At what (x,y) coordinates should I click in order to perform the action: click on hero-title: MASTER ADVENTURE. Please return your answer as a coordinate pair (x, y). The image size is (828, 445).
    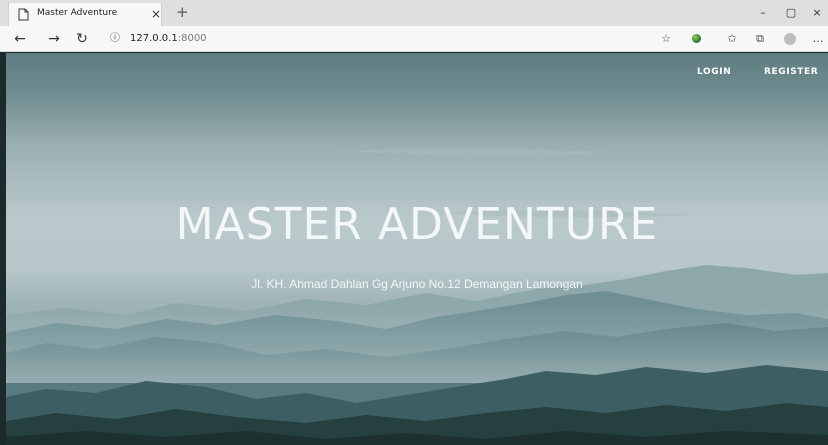
    Looking at the image, I should click on (417, 224).